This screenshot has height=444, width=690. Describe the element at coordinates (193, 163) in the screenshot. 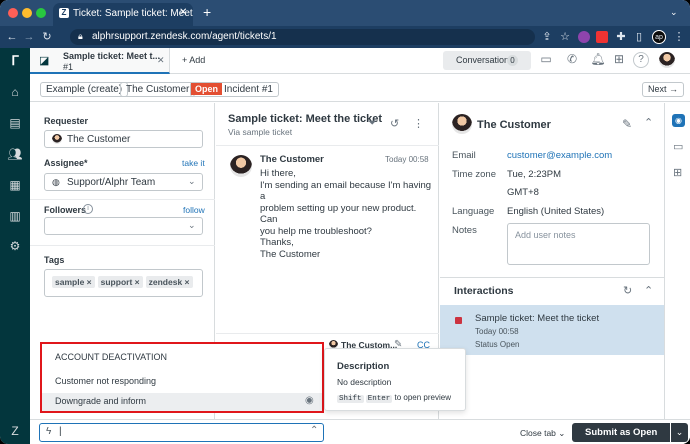

I see `take-it-link: take it` at that location.